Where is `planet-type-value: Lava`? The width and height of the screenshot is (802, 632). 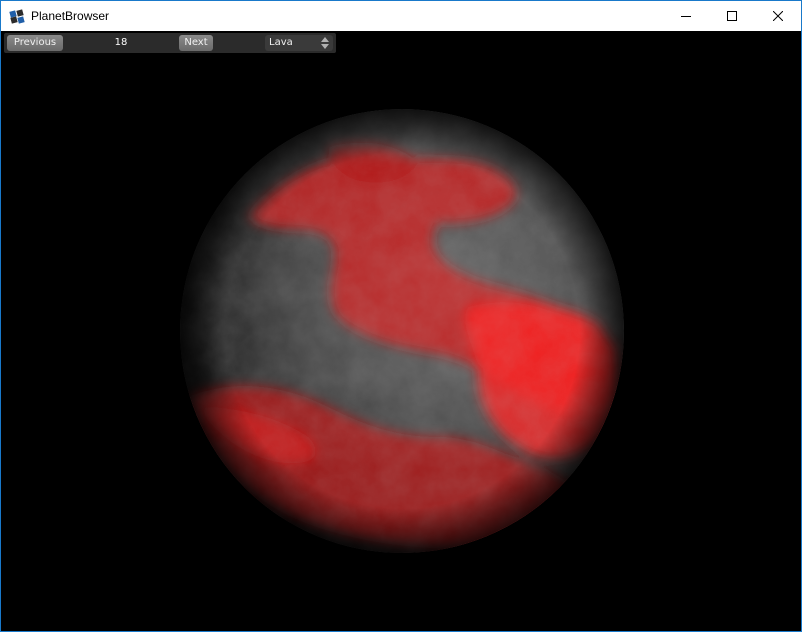
planet-type-value: Lava is located at coordinates (281, 42).